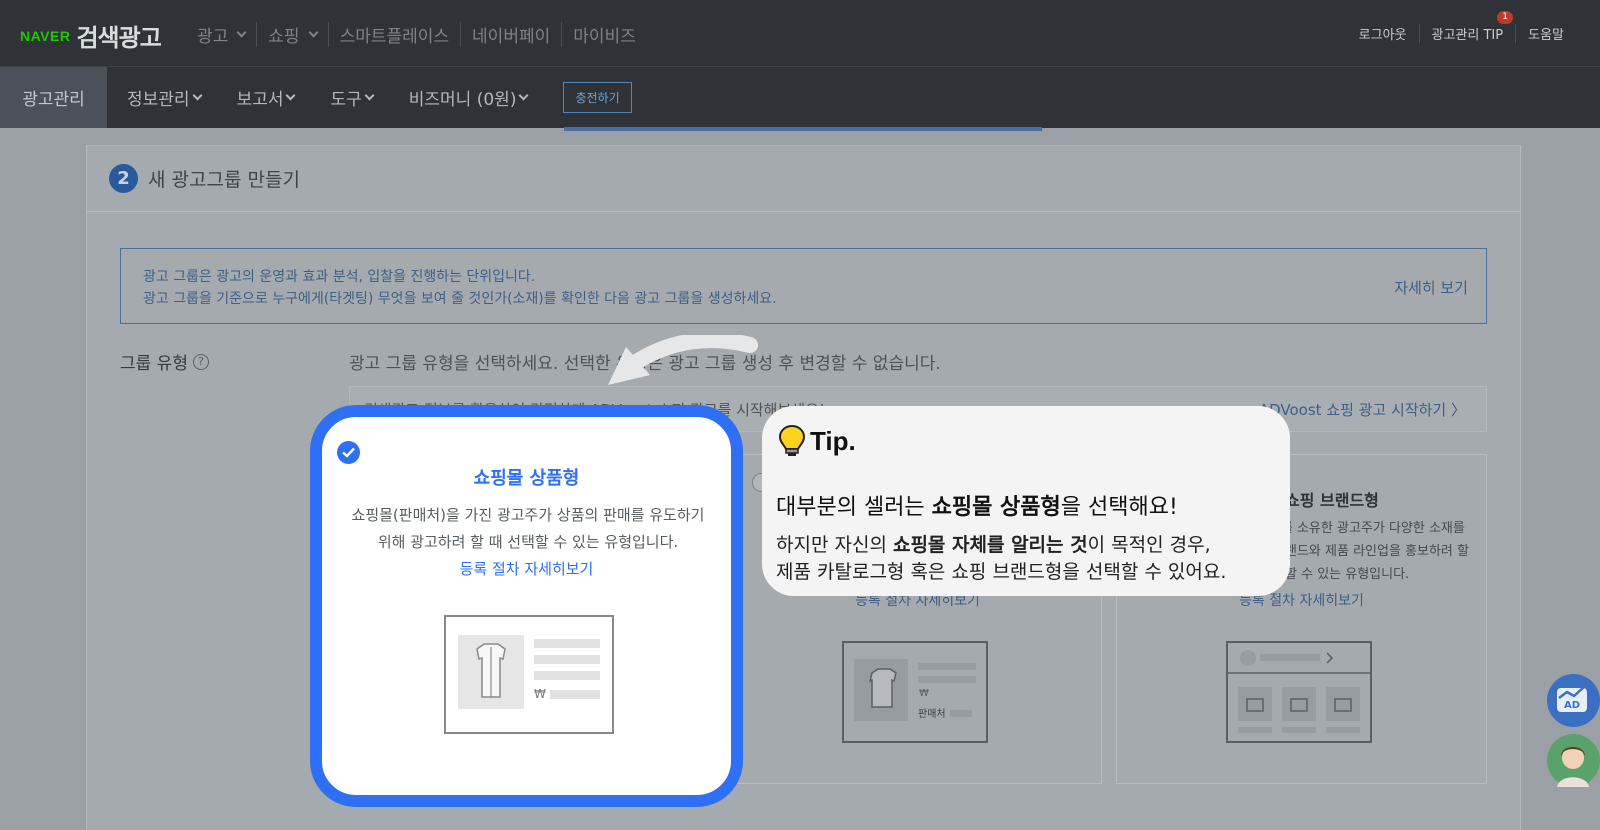 This screenshot has height=830, width=1600. I want to click on top-menu-naverpay: 네이버페이, so click(510, 34).